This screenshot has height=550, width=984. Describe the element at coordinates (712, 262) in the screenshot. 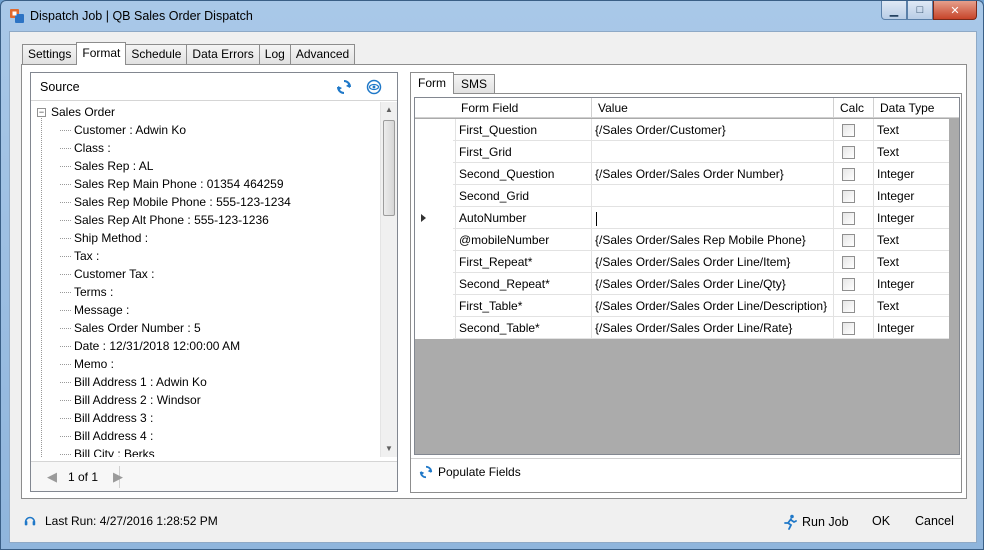

I see `value-cell: {/Sales Order/Sales Order Line/Item}` at that location.